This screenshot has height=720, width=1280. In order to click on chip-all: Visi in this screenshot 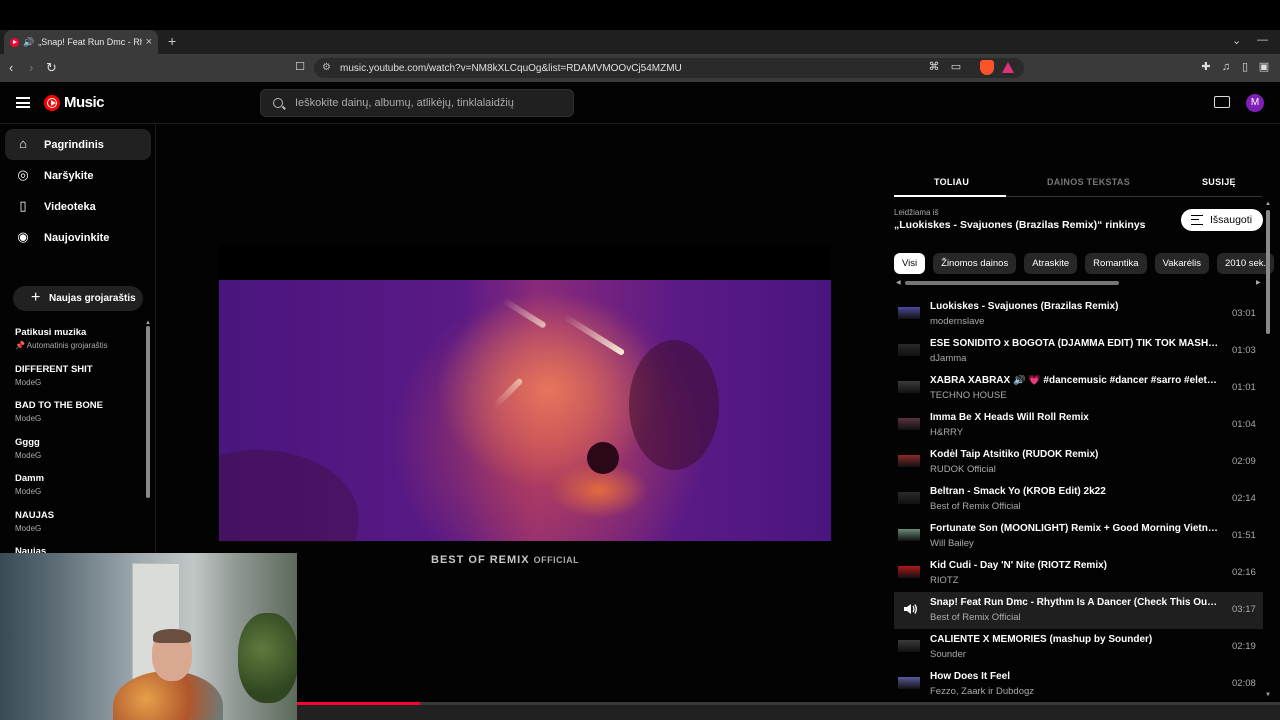, I will do `click(910, 263)`.